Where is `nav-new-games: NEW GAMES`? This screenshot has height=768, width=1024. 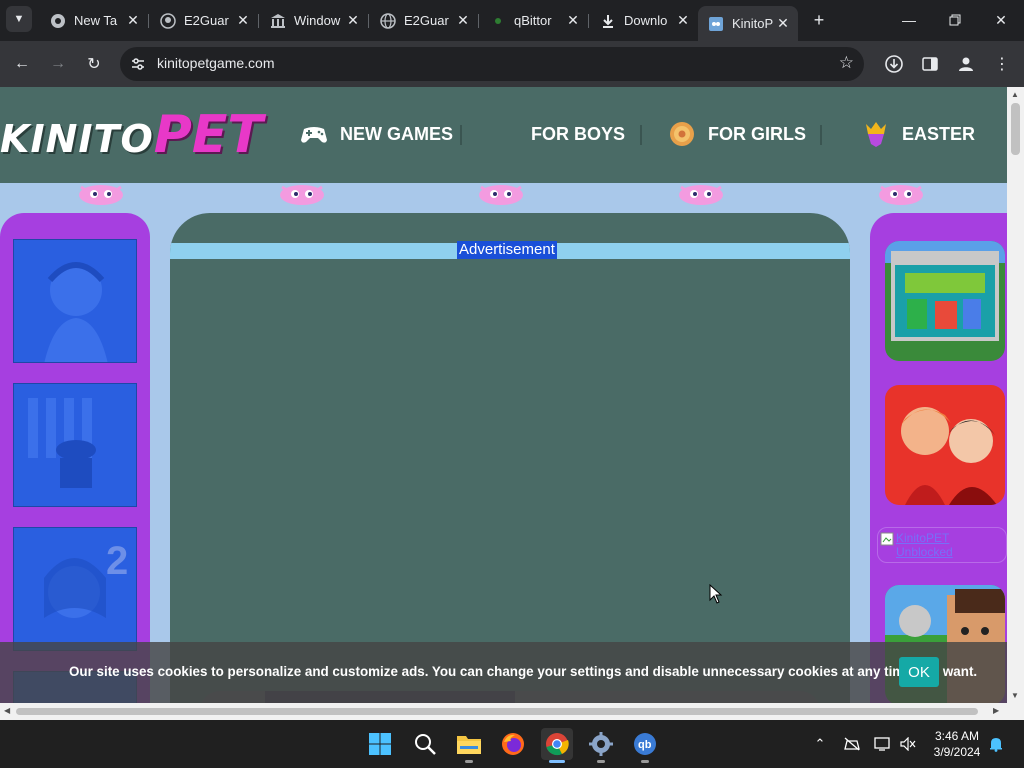 nav-new-games: NEW GAMES is located at coordinates (376, 134).